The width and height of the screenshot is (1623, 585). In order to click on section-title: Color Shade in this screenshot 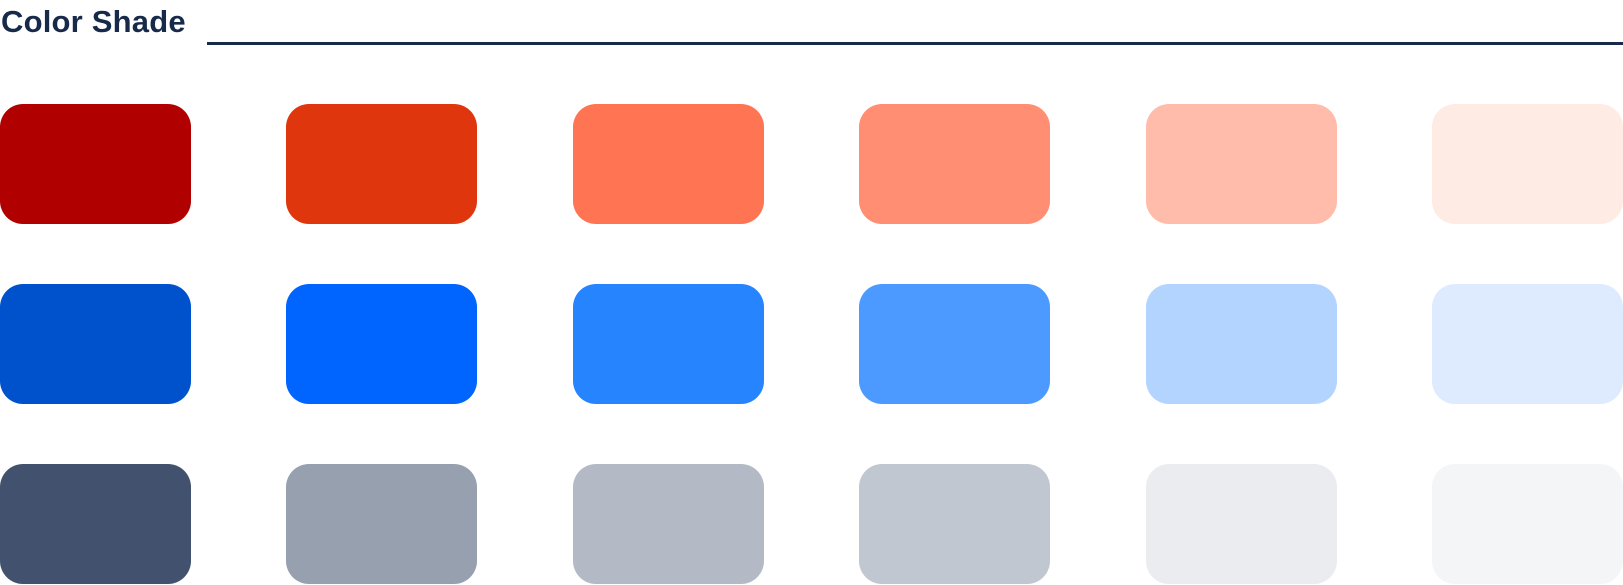, I will do `click(93, 21)`.